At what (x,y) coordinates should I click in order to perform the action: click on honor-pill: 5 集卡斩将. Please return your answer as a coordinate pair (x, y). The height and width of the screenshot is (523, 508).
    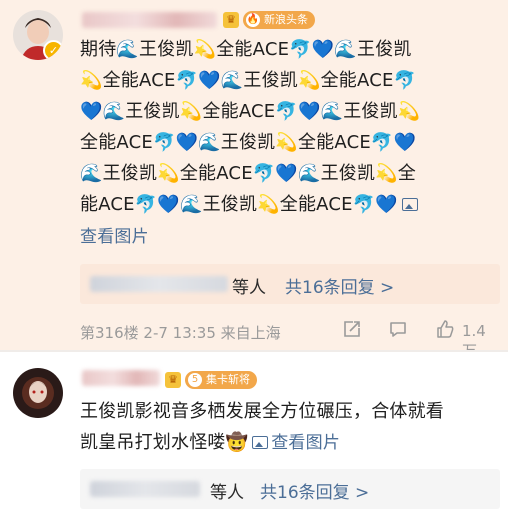
    Looking at the image, I should click on (221, 380).